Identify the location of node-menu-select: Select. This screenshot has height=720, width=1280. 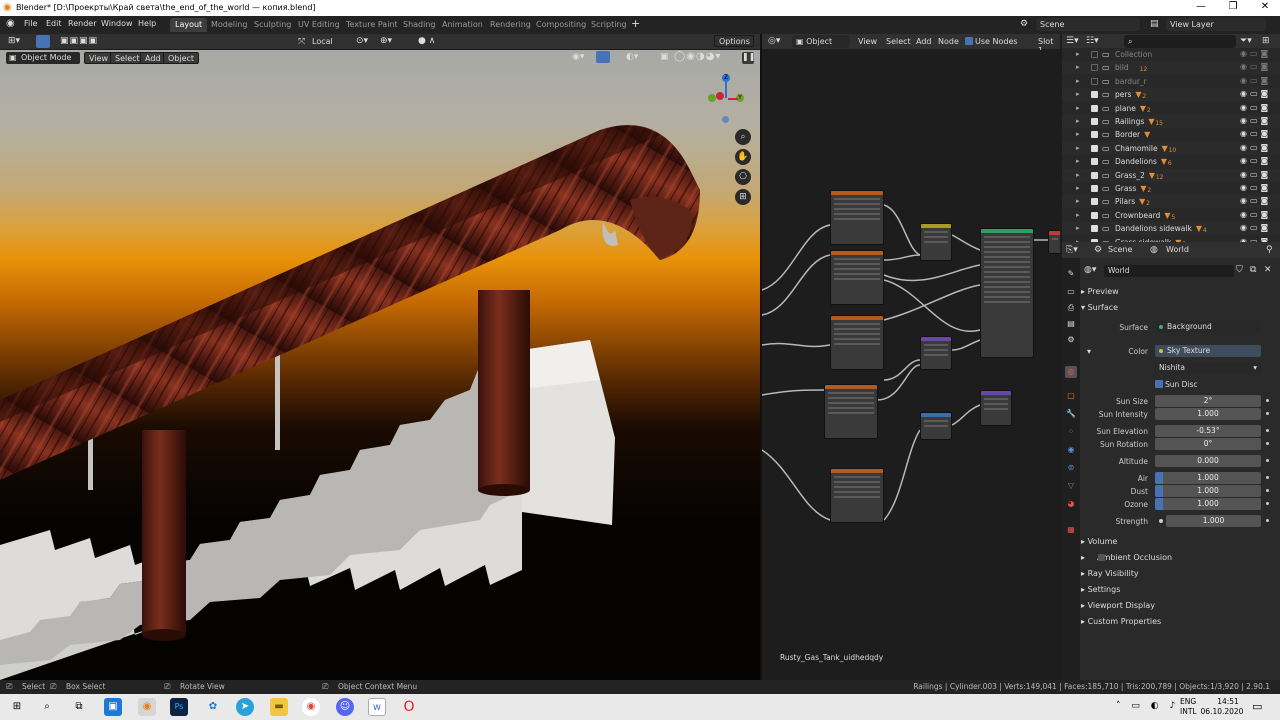
(898, 41).